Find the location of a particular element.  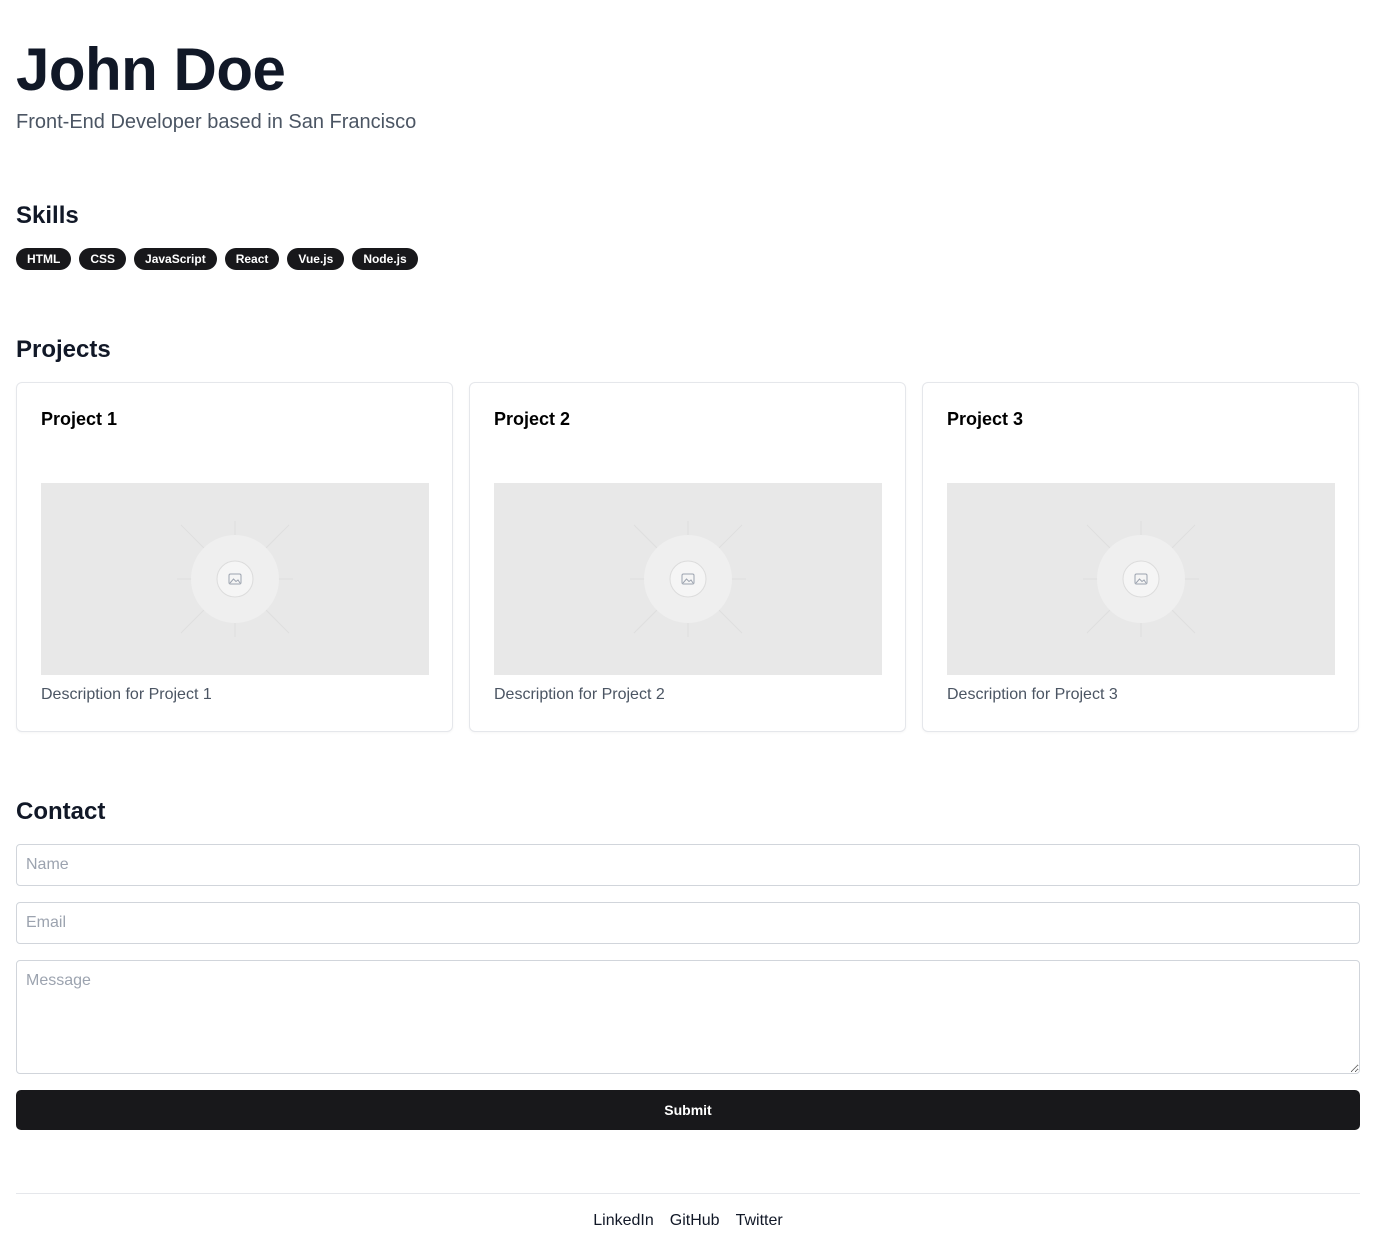

message-textarea is located at coordinates (688, 1017).